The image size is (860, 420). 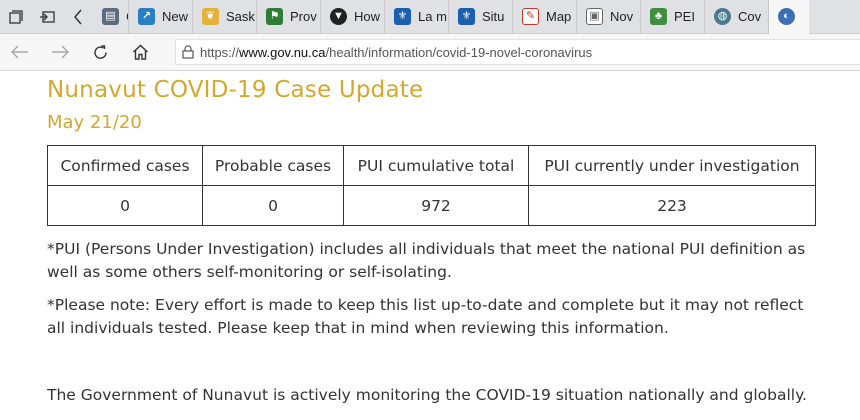 What do you see at coordinates (127, 16) in the screenshot?
I see `tab-label: Case` at bounding box center [127, 16].